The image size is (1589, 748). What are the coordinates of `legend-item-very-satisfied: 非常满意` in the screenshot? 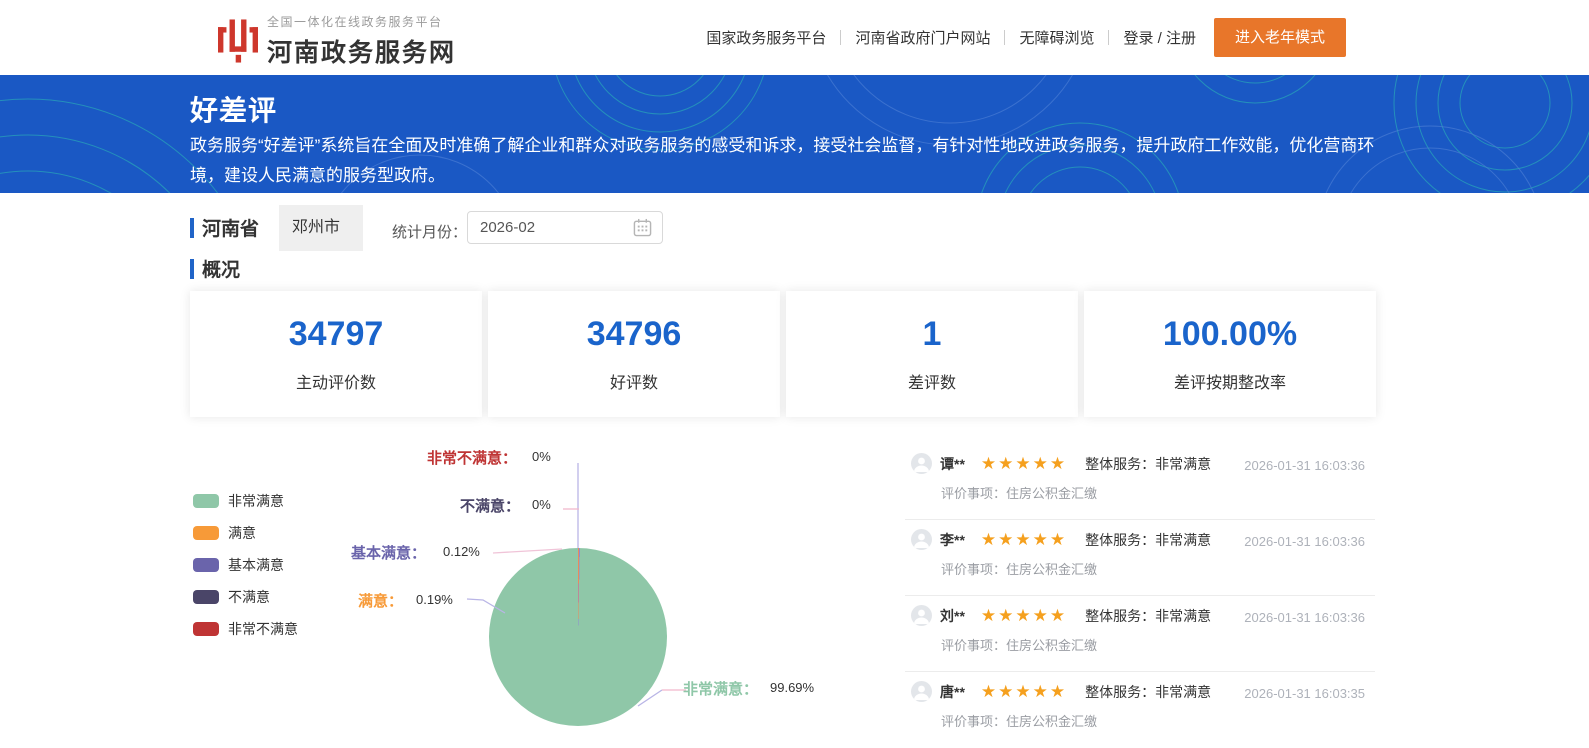 It's located at (245, 501).